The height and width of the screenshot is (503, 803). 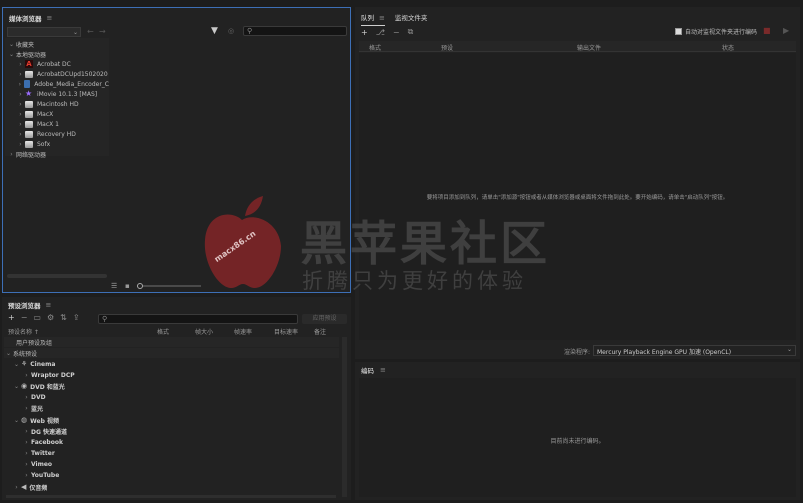 What do you see at coordinates (231, 31) in the screenshot?
I see `view-toggle-icon: ◎` at bounding box center [231, 31].